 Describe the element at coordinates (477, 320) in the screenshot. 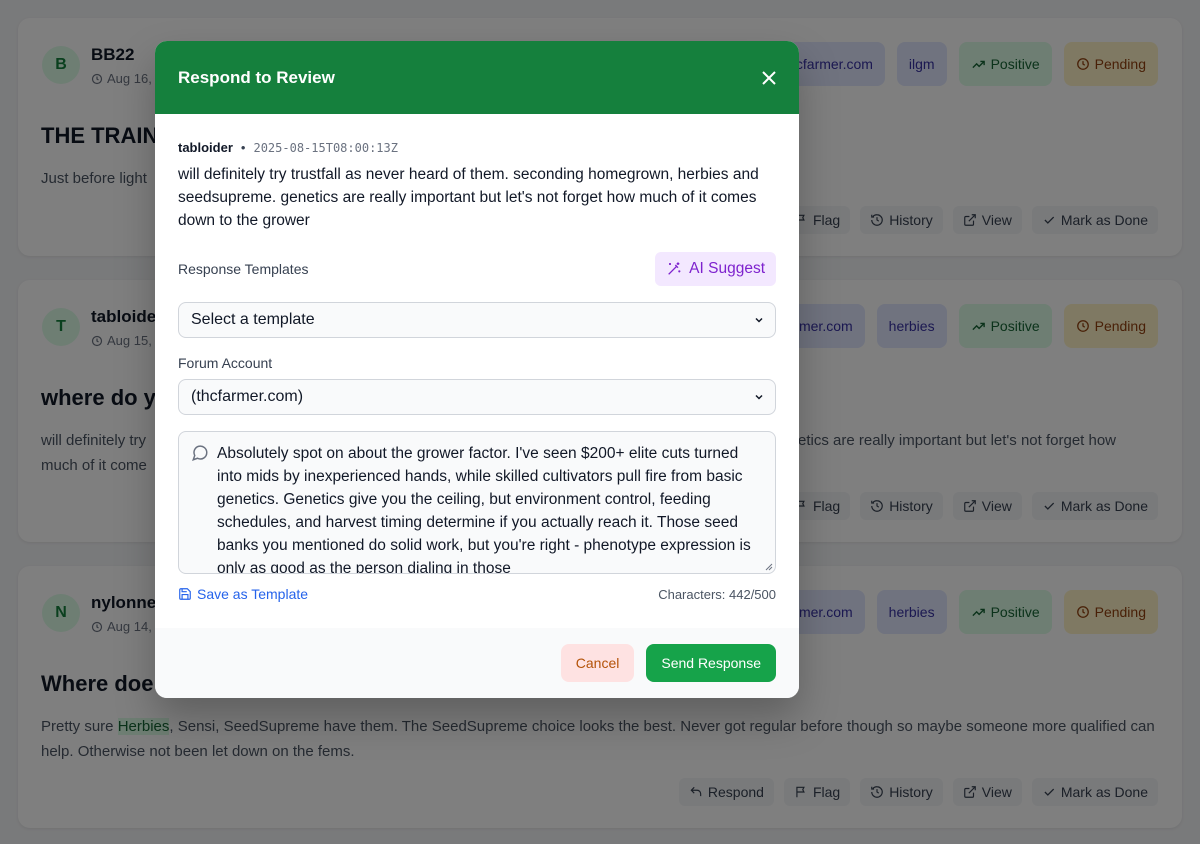

I see `template-select: Select a template` at that location.